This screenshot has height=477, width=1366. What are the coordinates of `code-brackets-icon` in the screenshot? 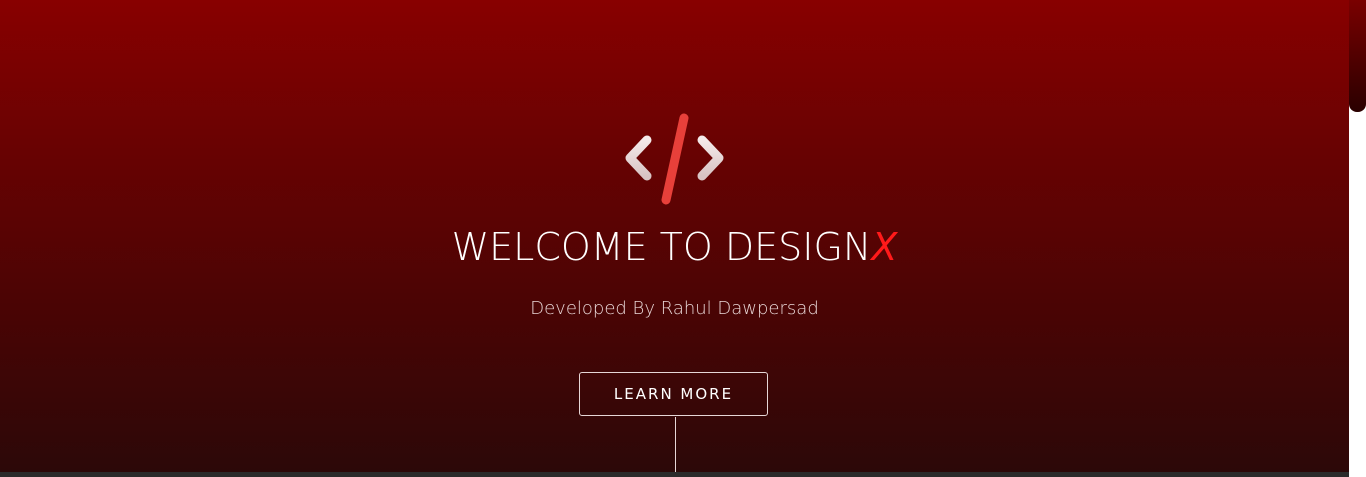 It's located at (674, 159).